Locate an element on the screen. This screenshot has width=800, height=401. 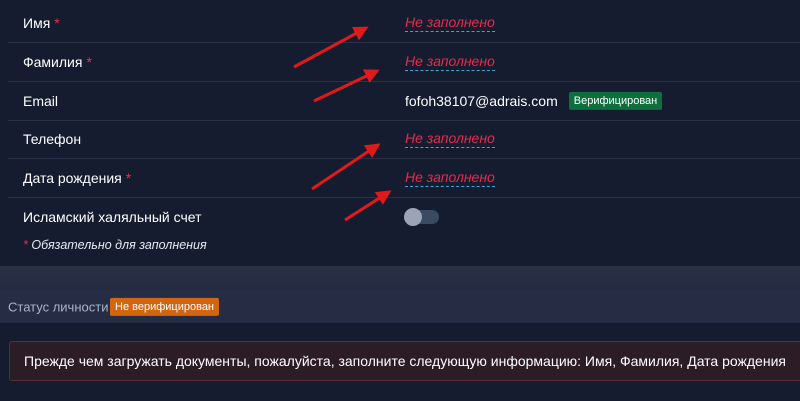
field-label: Имя * is located at coordinates (41, 23).